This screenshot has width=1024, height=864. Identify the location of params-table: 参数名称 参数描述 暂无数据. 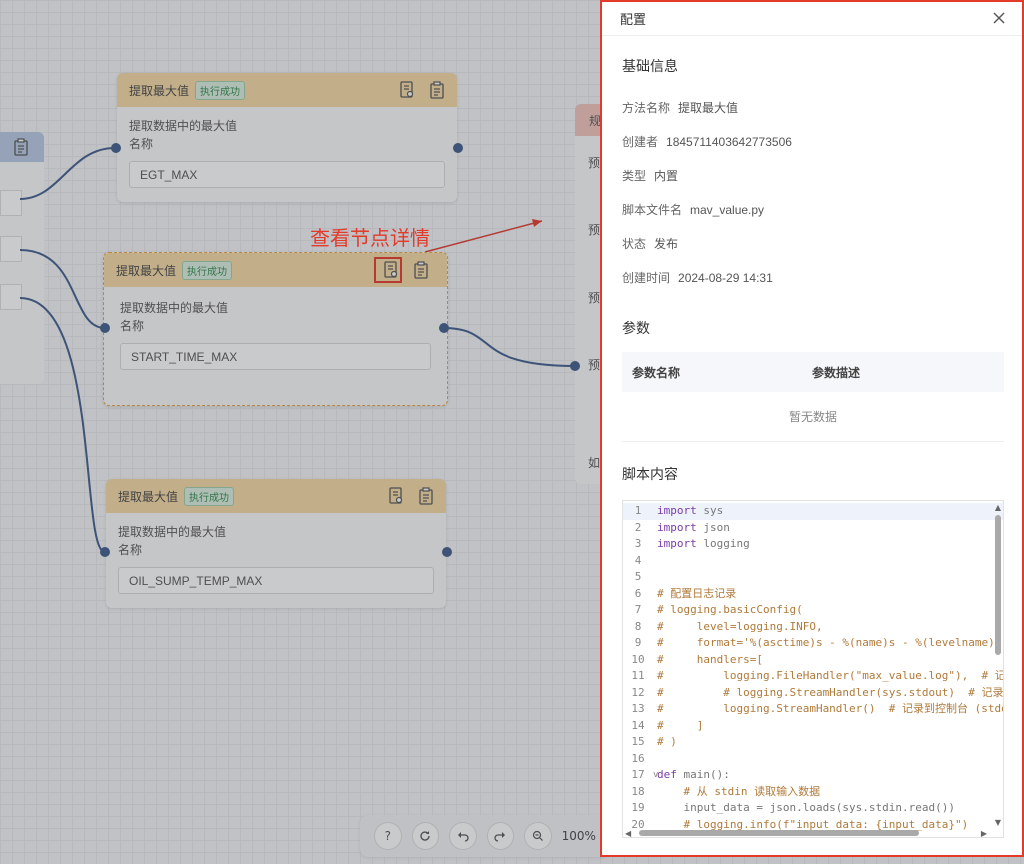
(813, 397).